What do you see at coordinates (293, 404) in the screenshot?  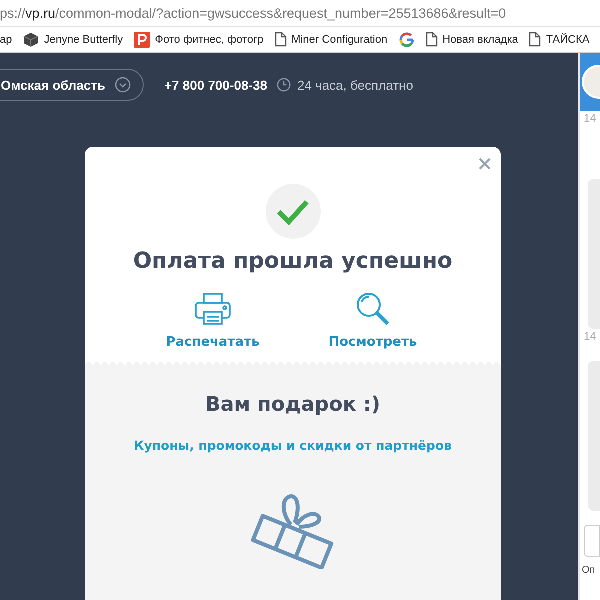 I see `gift-title: Вам подарок :)` at bounding box center [293, 404].